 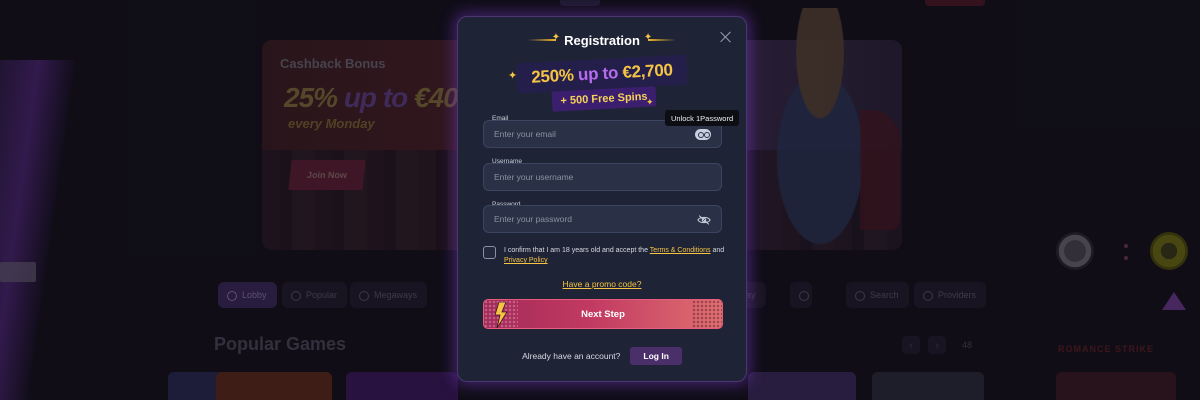 What do you see at coordinates (489, 252) in the screenshot?
I see `terms-checkbox` at bounding box center [489, 252].